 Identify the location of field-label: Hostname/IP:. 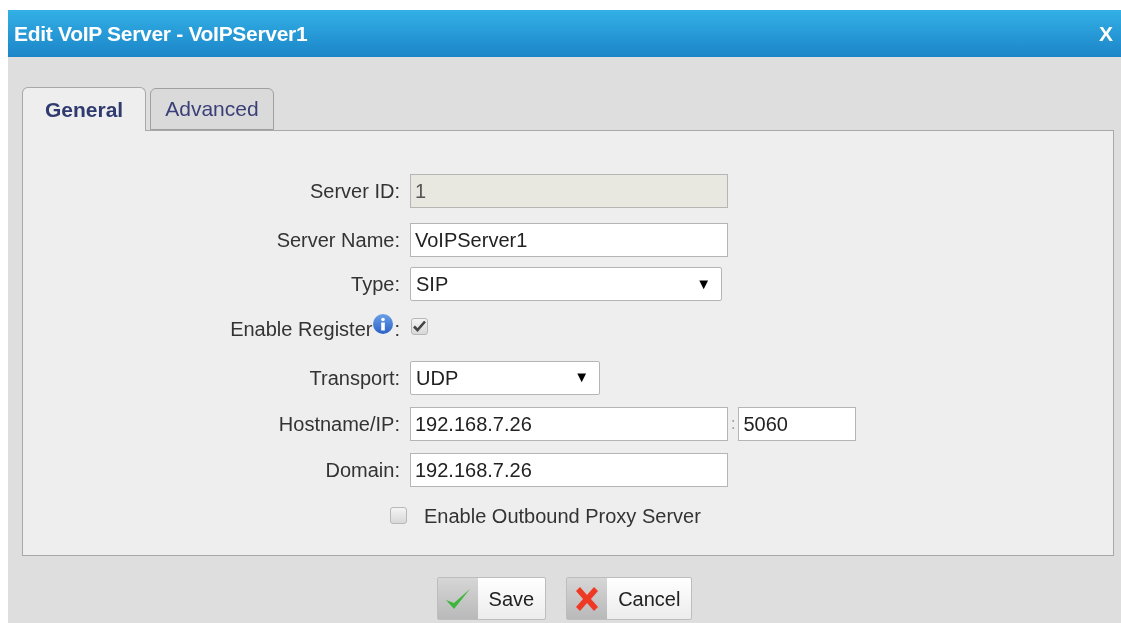
(339, 424).